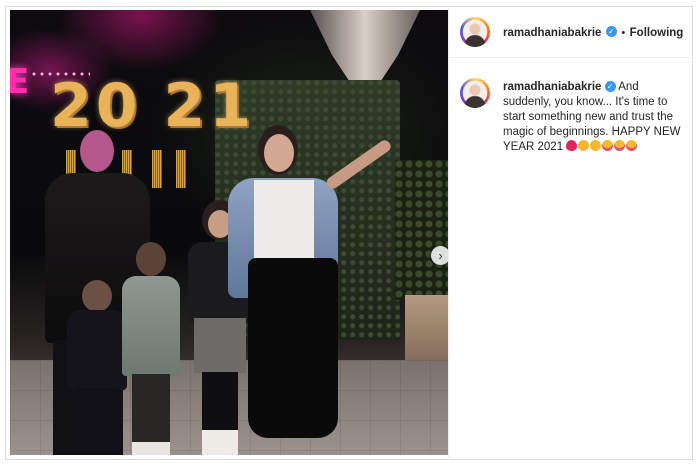 This screenshot has height=465, width=700. Describe the element at coordinates (657, 33) in the screenshot. I see `following-button: Following` at that location.